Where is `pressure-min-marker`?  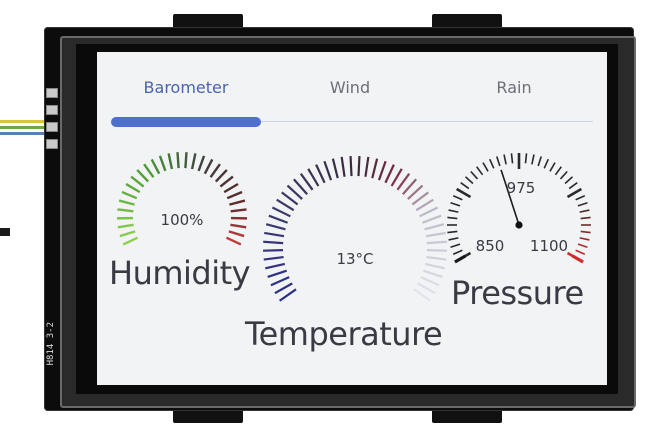 pressure-min-marker is located at coordinates (460, 259).